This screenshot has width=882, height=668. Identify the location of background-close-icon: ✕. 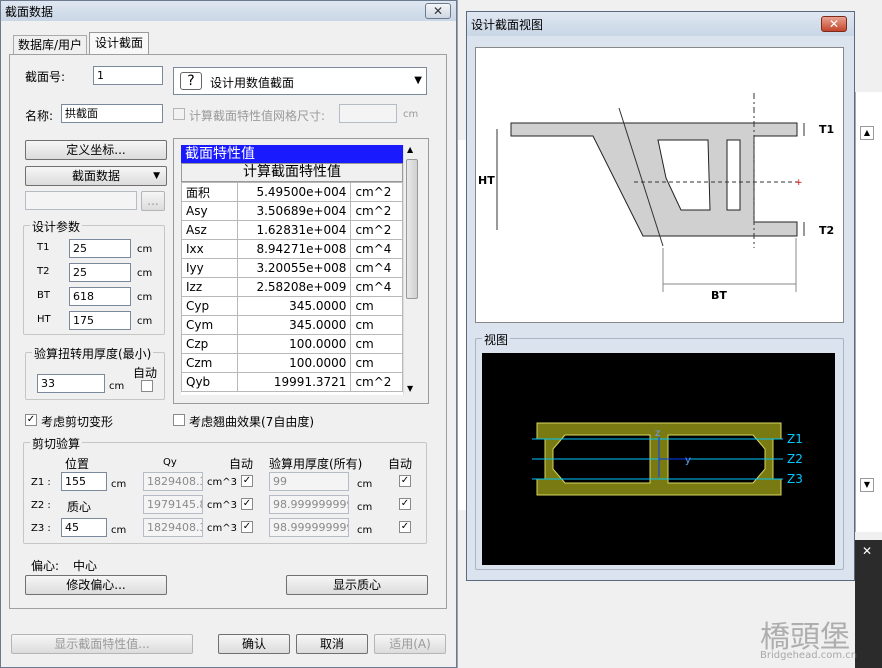
(867, 551).